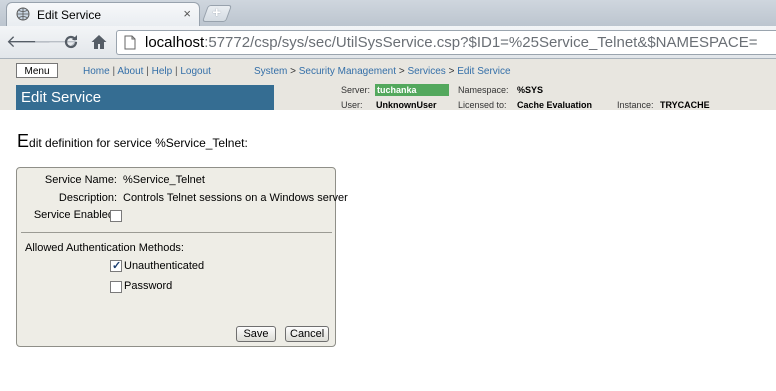 The width and height of the screenshot is (776, 391). I want to click on service-enabled-checkbox, so click(116, 216).